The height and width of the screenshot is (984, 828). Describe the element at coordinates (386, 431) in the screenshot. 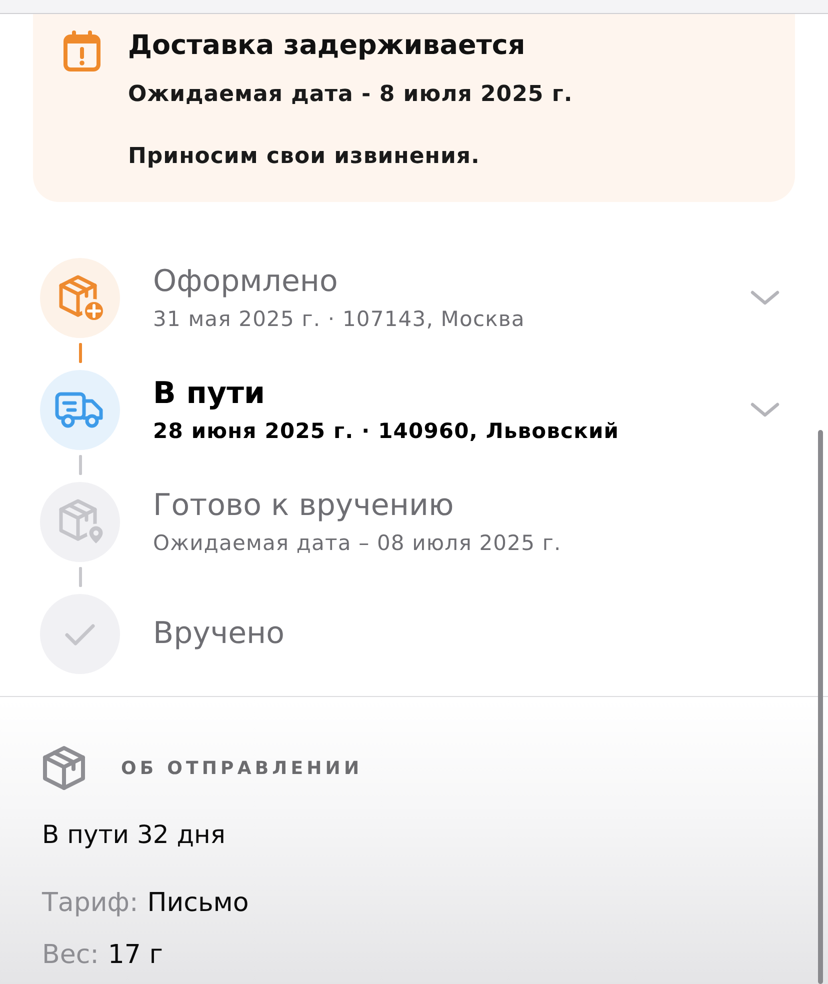

I see `step-subtitle: 28 июня 2025 г. · 140960, Львовский` at that location.